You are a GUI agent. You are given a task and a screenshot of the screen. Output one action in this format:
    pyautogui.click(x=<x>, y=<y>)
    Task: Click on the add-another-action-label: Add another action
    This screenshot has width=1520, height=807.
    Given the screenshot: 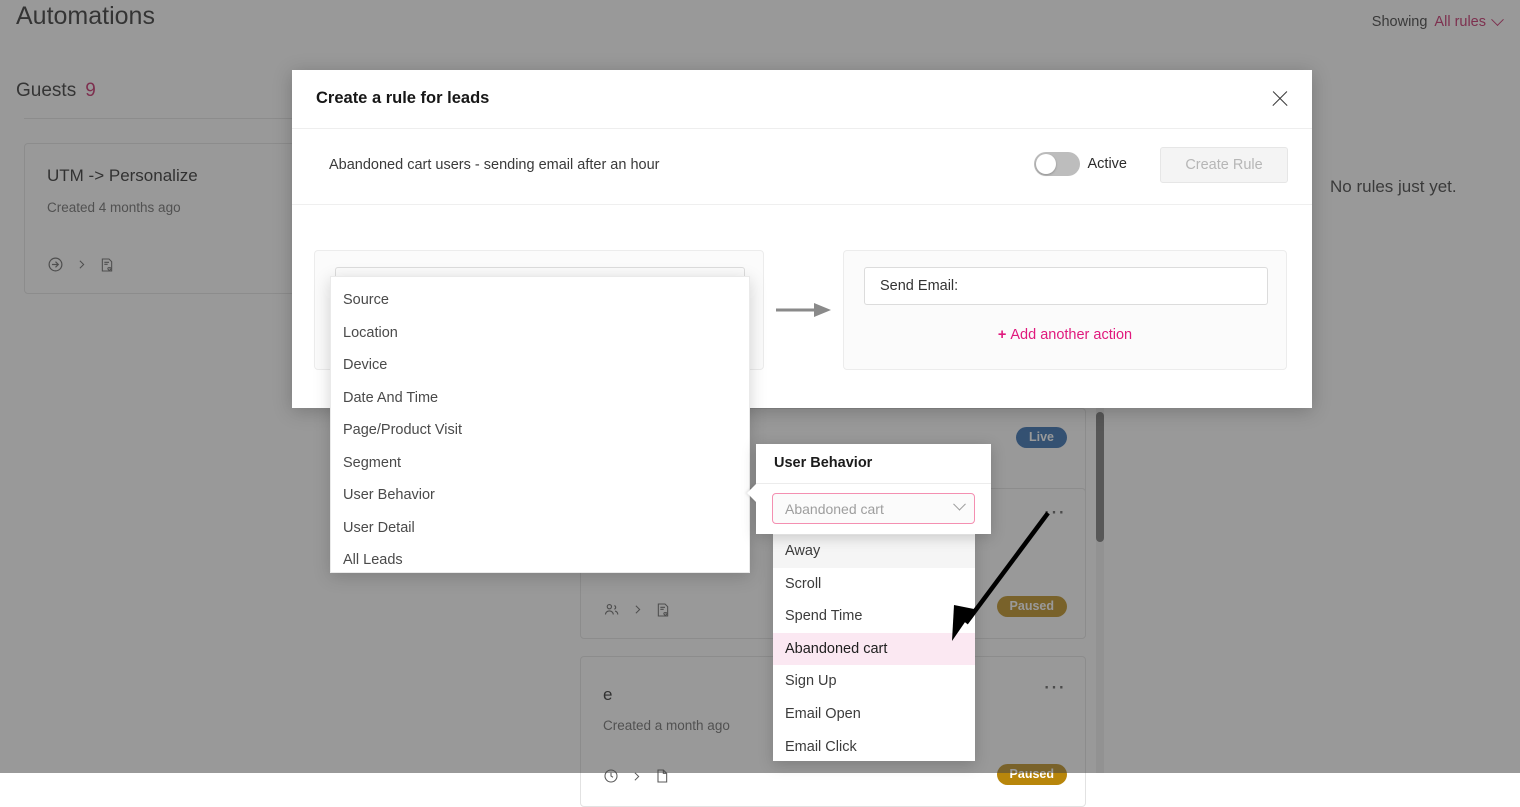 What is the action you would take?
    pyautogui.click(x=1071, y=335)
    